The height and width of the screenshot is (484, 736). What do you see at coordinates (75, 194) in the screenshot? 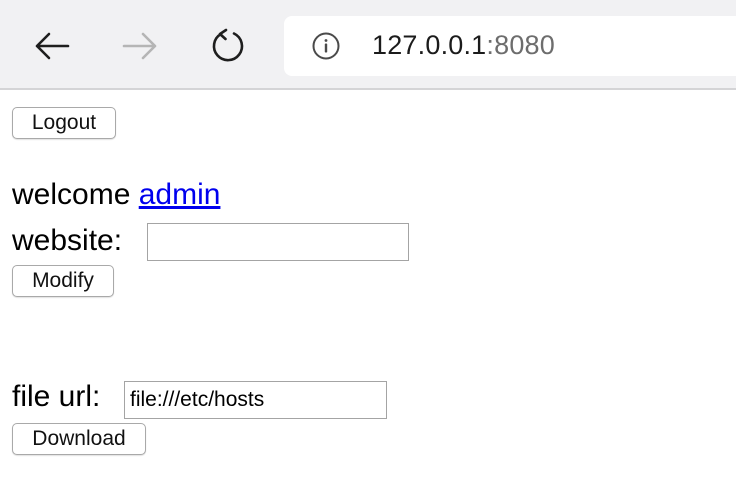
I see `welcome-text: welcome` at bounding box center [75, 194].